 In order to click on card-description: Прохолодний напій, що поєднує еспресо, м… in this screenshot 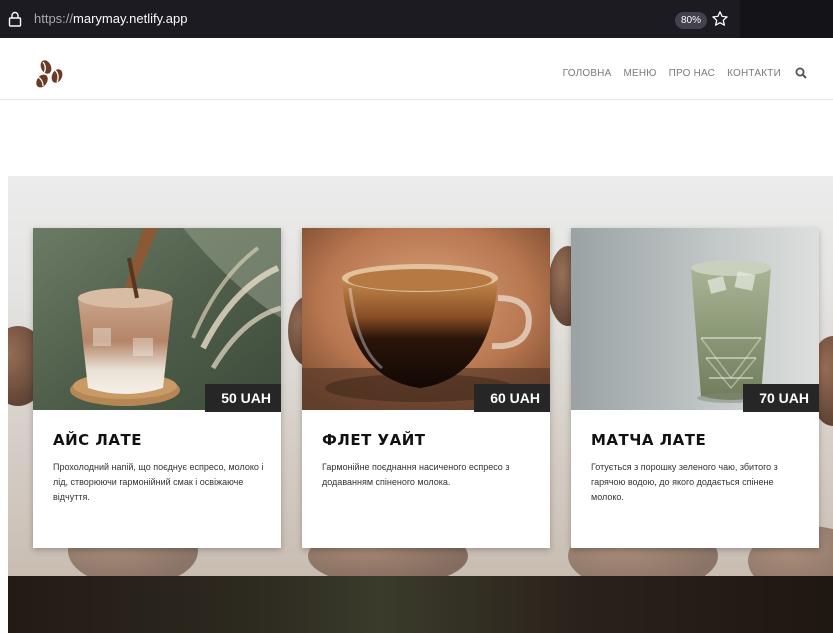, I will do `click(158, 482)`.